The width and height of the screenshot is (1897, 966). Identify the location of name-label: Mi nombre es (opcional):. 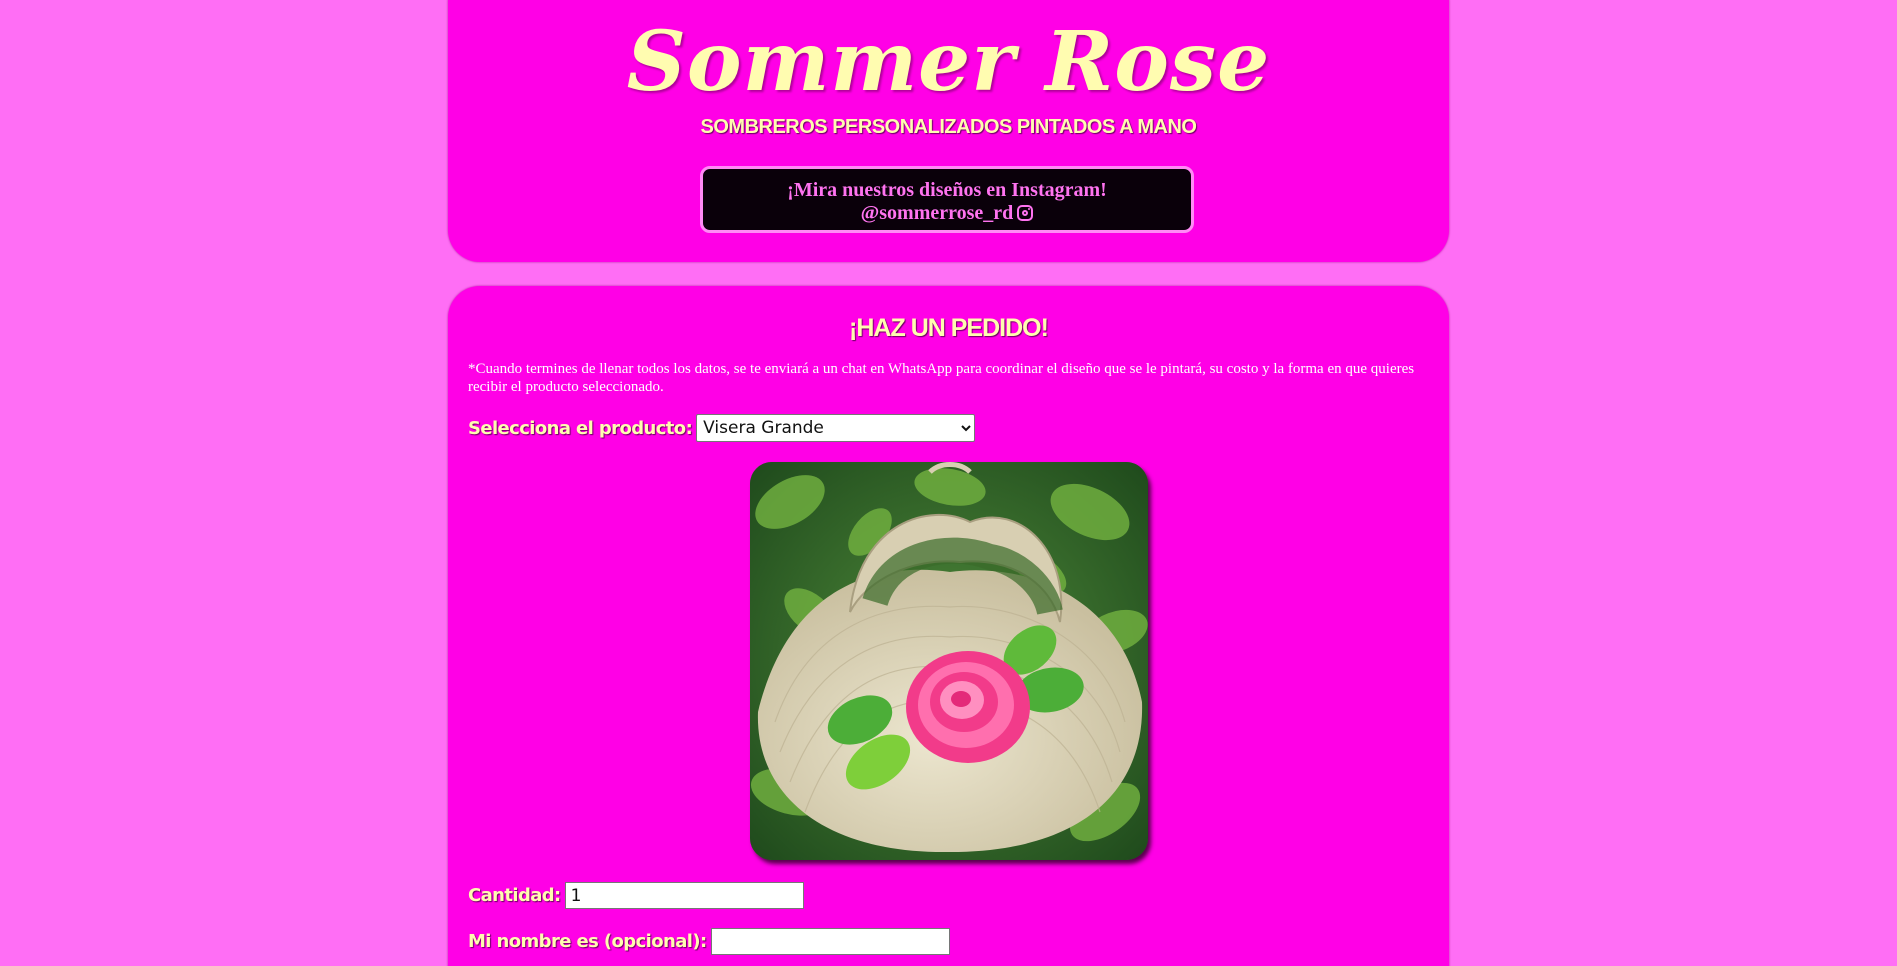
(587, 941).